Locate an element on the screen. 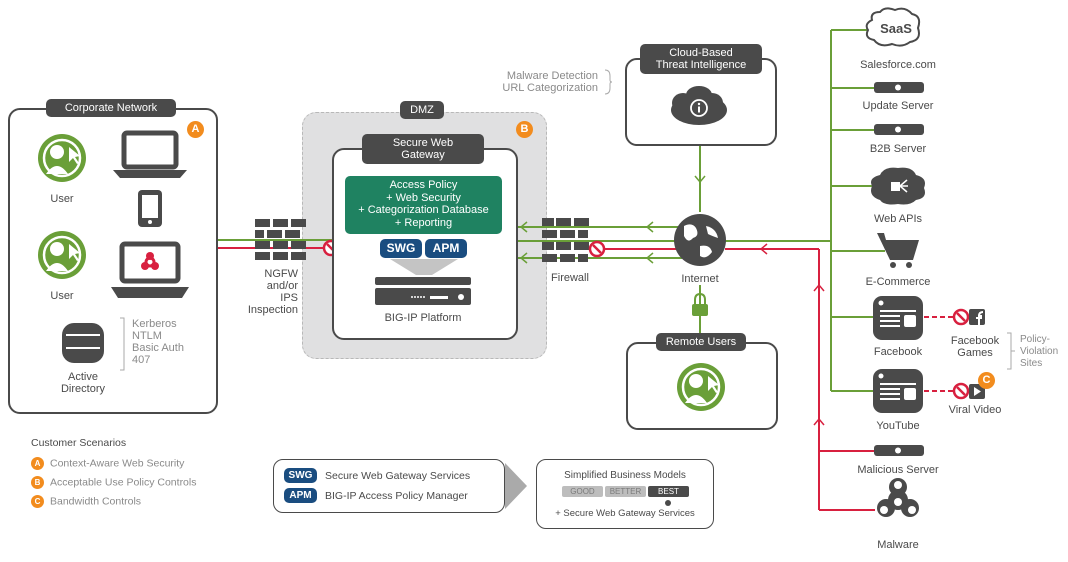 The image size is (1068, 562). saas-icon-text: SaaS is located at coordinates (896, 28).